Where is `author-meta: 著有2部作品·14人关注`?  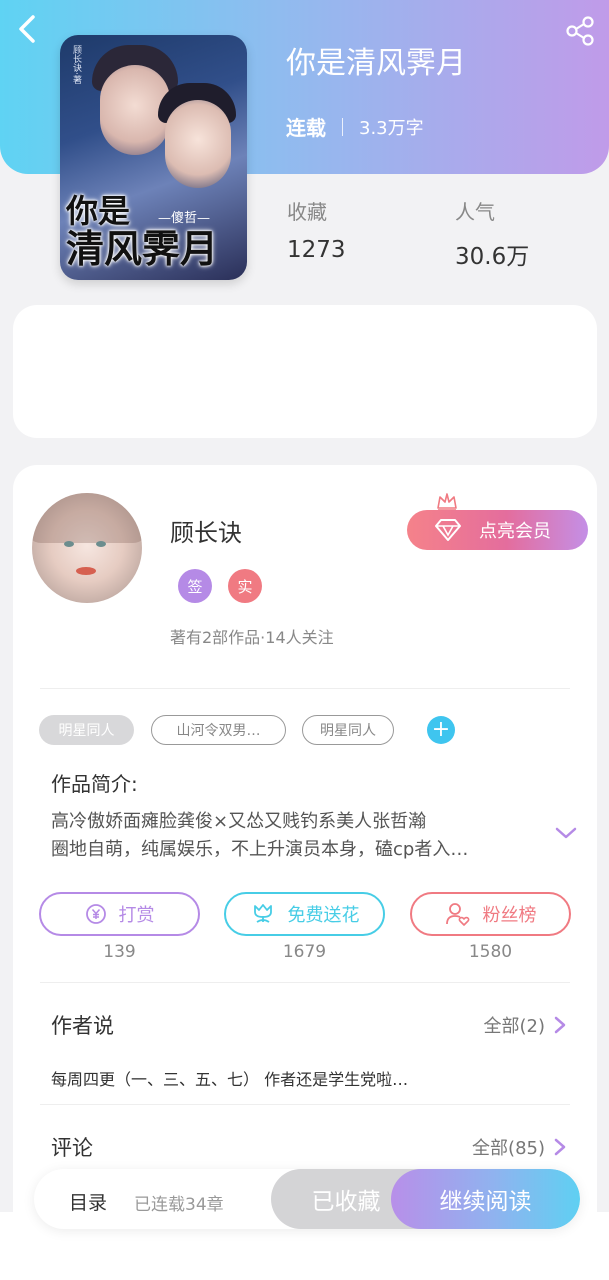 author-meta: 著有2部作品·14人关注 is located at coordinates (252, 637).